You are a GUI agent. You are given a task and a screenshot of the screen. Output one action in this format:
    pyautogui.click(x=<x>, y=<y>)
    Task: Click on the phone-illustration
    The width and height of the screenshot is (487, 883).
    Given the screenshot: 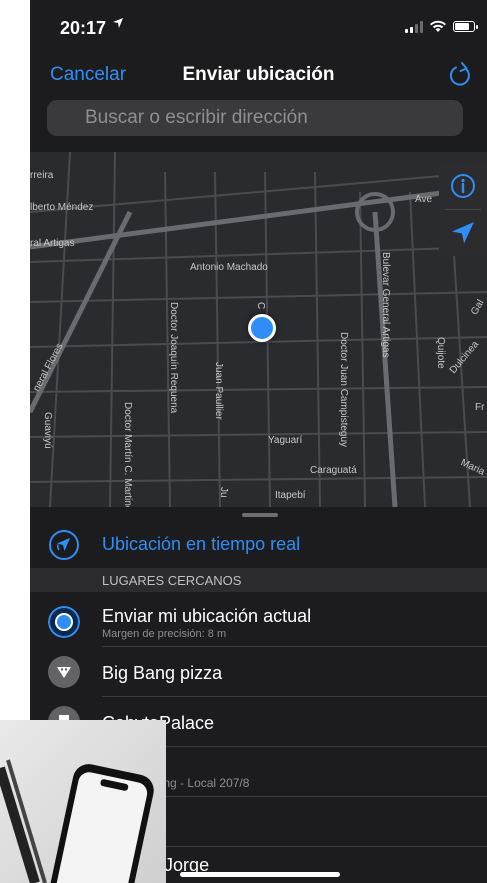 What is the action you would take?
    pyautogui.click(x=77, y=821)
    